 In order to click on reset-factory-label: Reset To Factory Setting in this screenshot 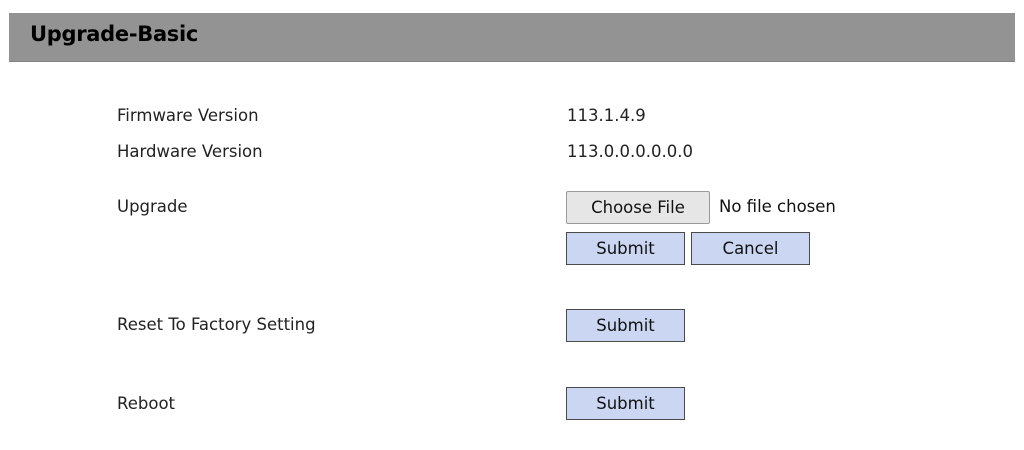, I will do `click(216, 324)`.